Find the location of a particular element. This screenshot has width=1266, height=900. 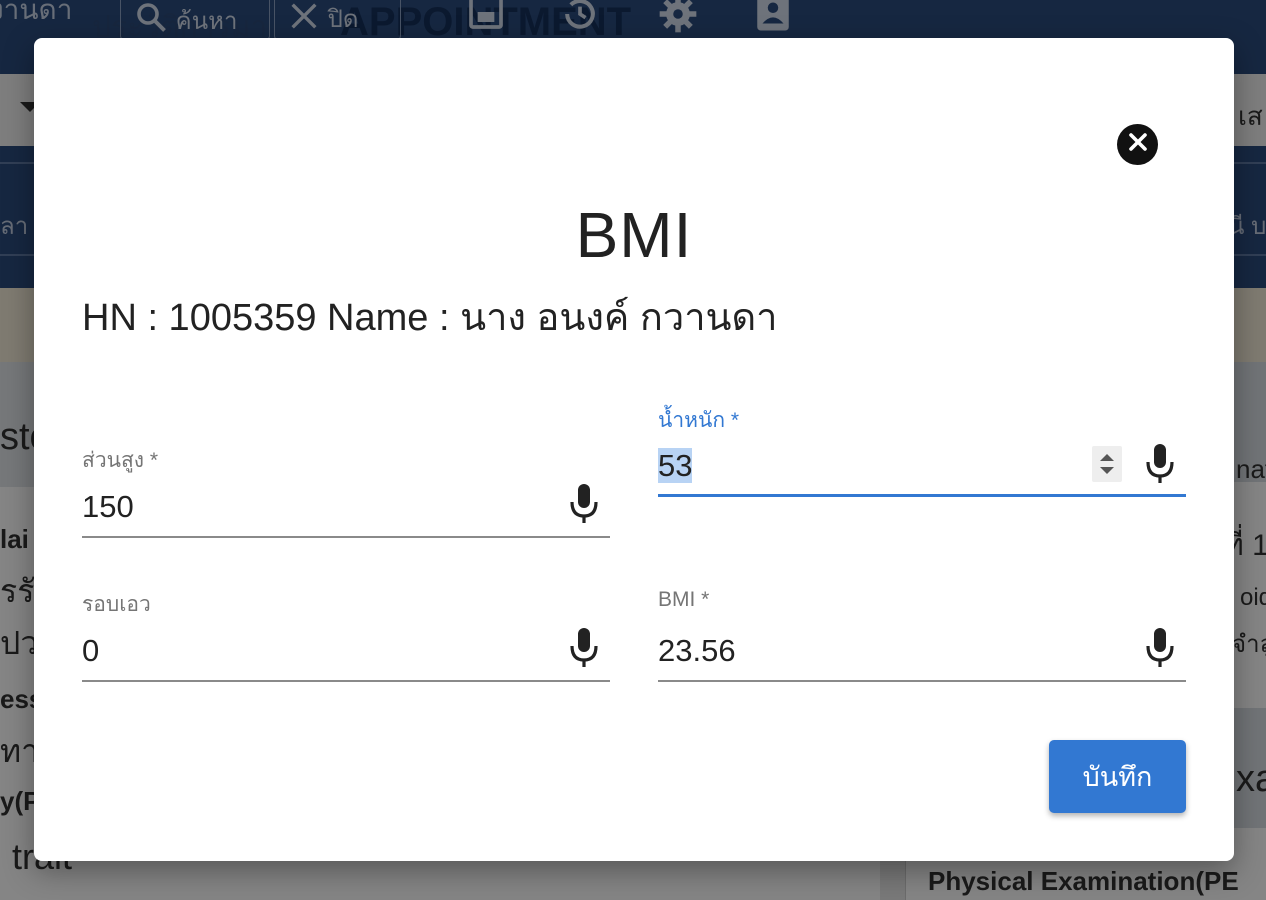

waist-input is located at coordinates (292, 651).